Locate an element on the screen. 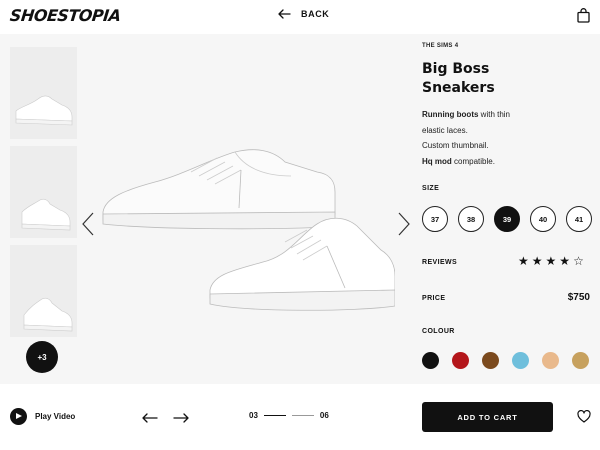 The image size is (600, 450). product-title-line2: Sneakers is located at coordinates (458, 88).